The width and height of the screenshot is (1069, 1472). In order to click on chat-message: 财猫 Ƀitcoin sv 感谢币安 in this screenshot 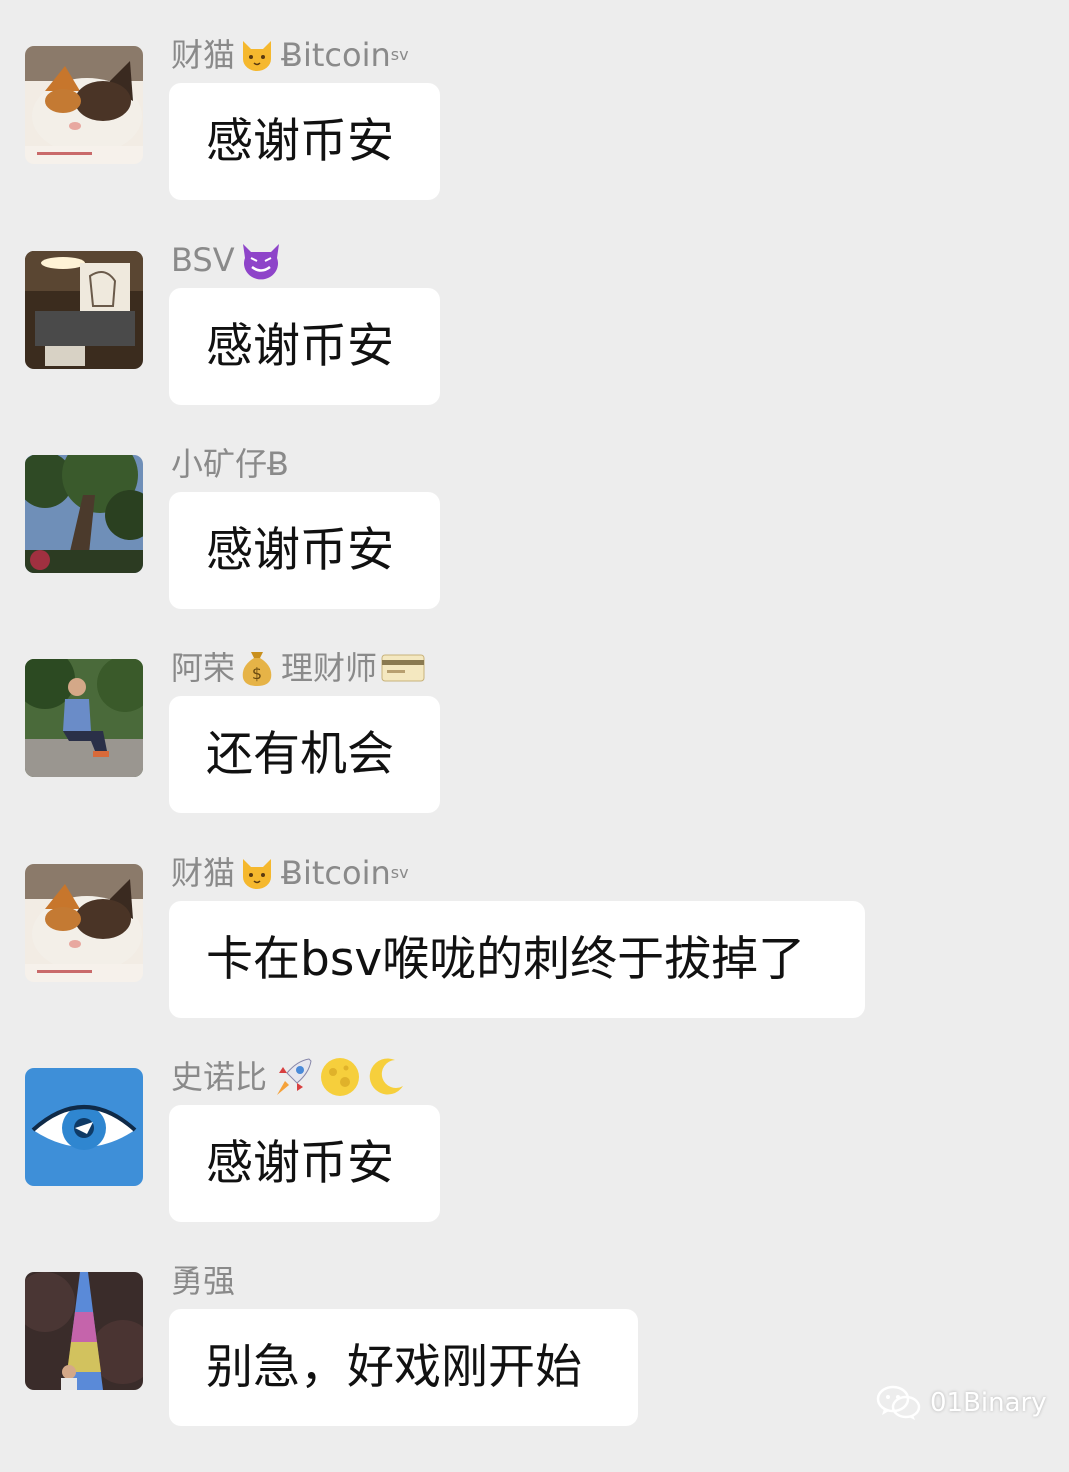, I will do `click(534, 141)`.